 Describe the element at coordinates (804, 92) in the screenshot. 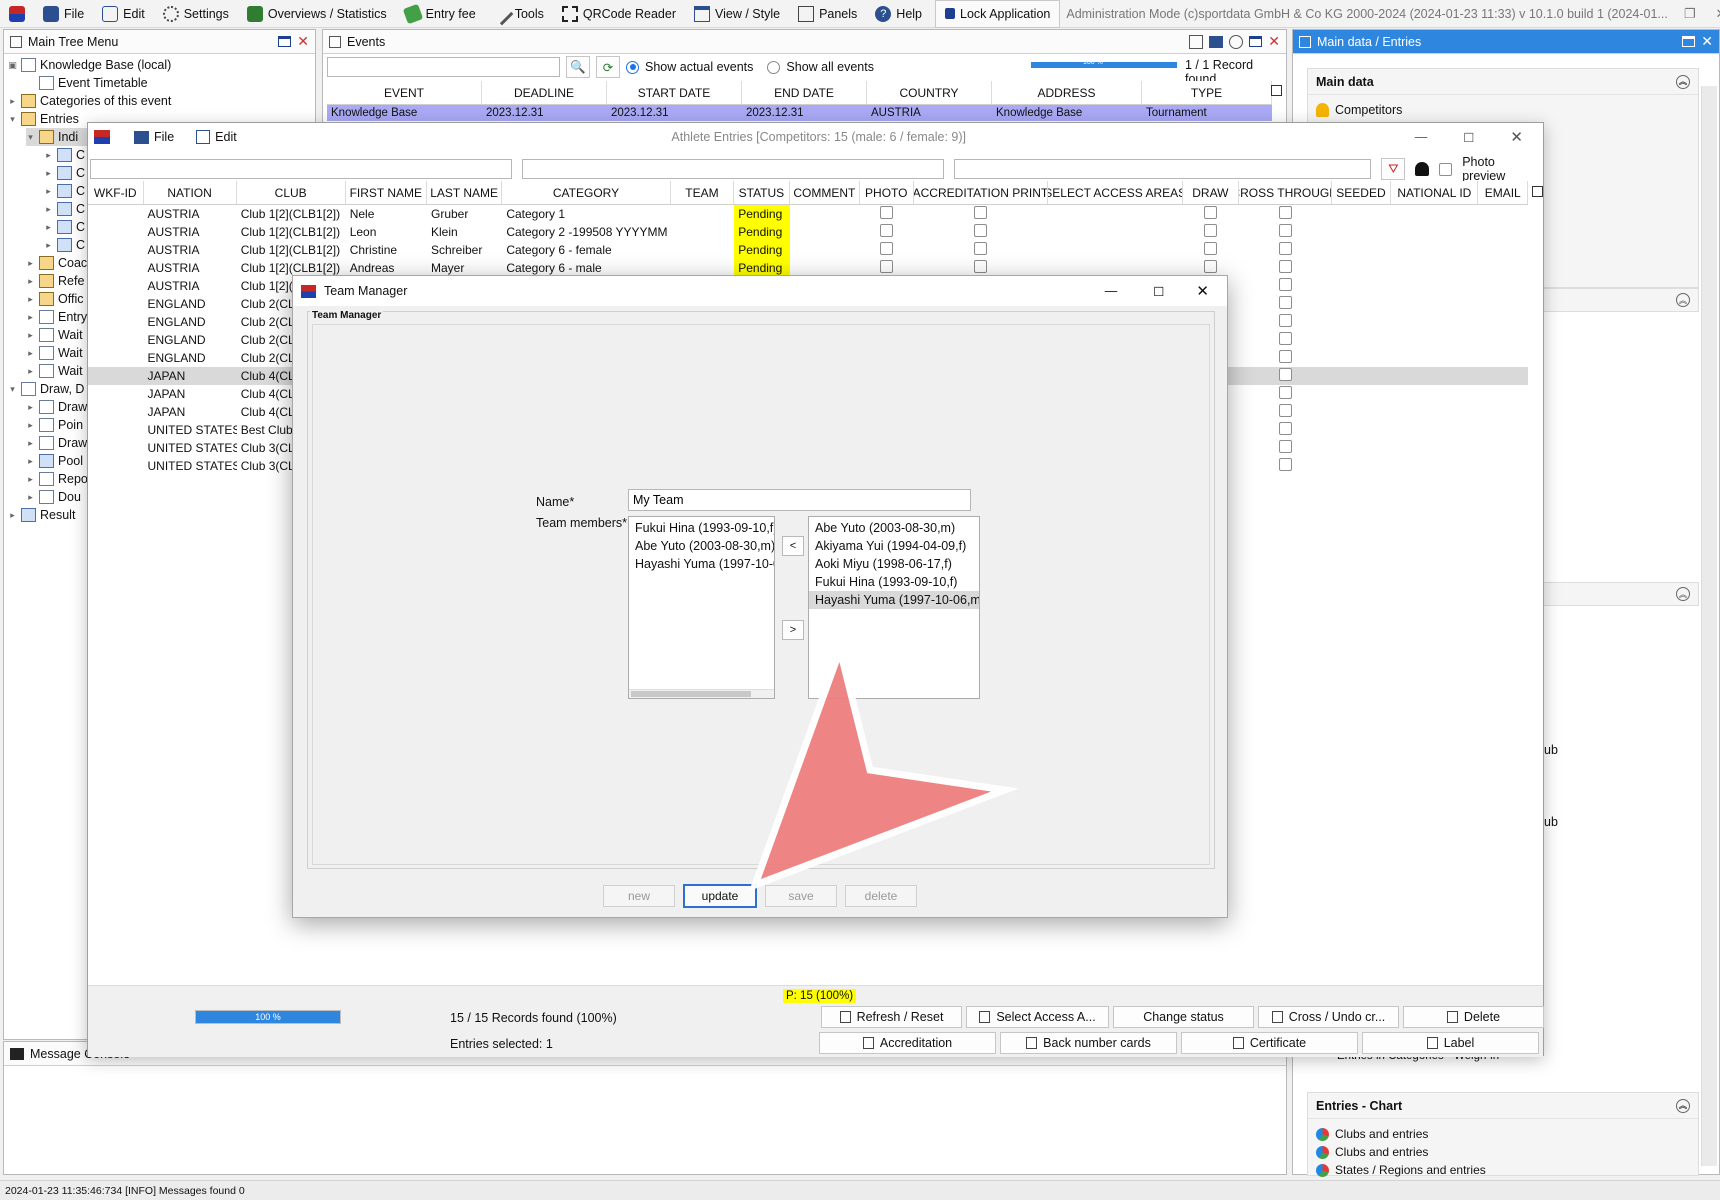

I see `events-column-header: END DATE` at that location.